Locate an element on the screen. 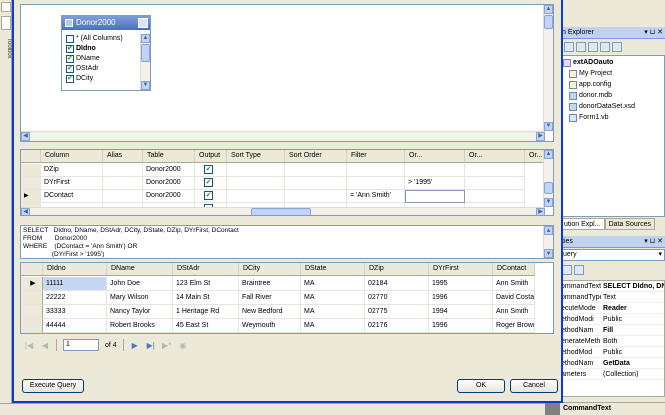 This screenshot has height=415, width=665. move-first-icon: |◀ is located at coordinates (29, 345).